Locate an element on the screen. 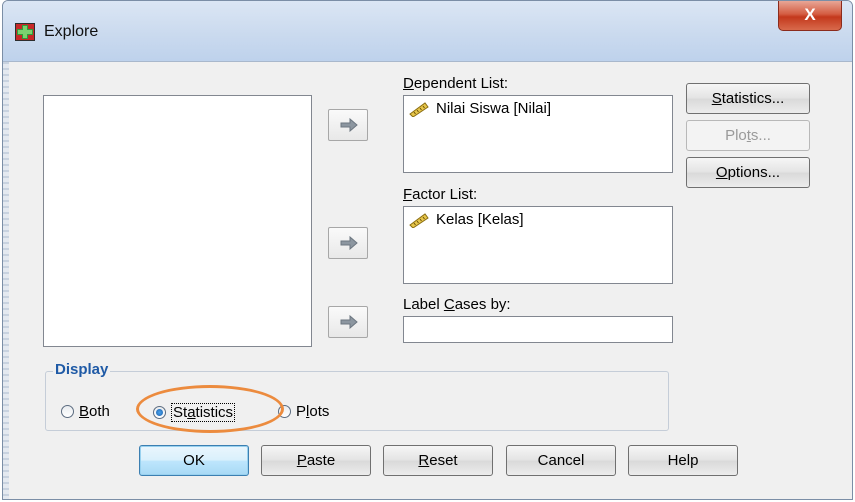 The width and height of the screenshot is (855, 502). display-plots-radio: Plots is located at coordinates (303, 411).